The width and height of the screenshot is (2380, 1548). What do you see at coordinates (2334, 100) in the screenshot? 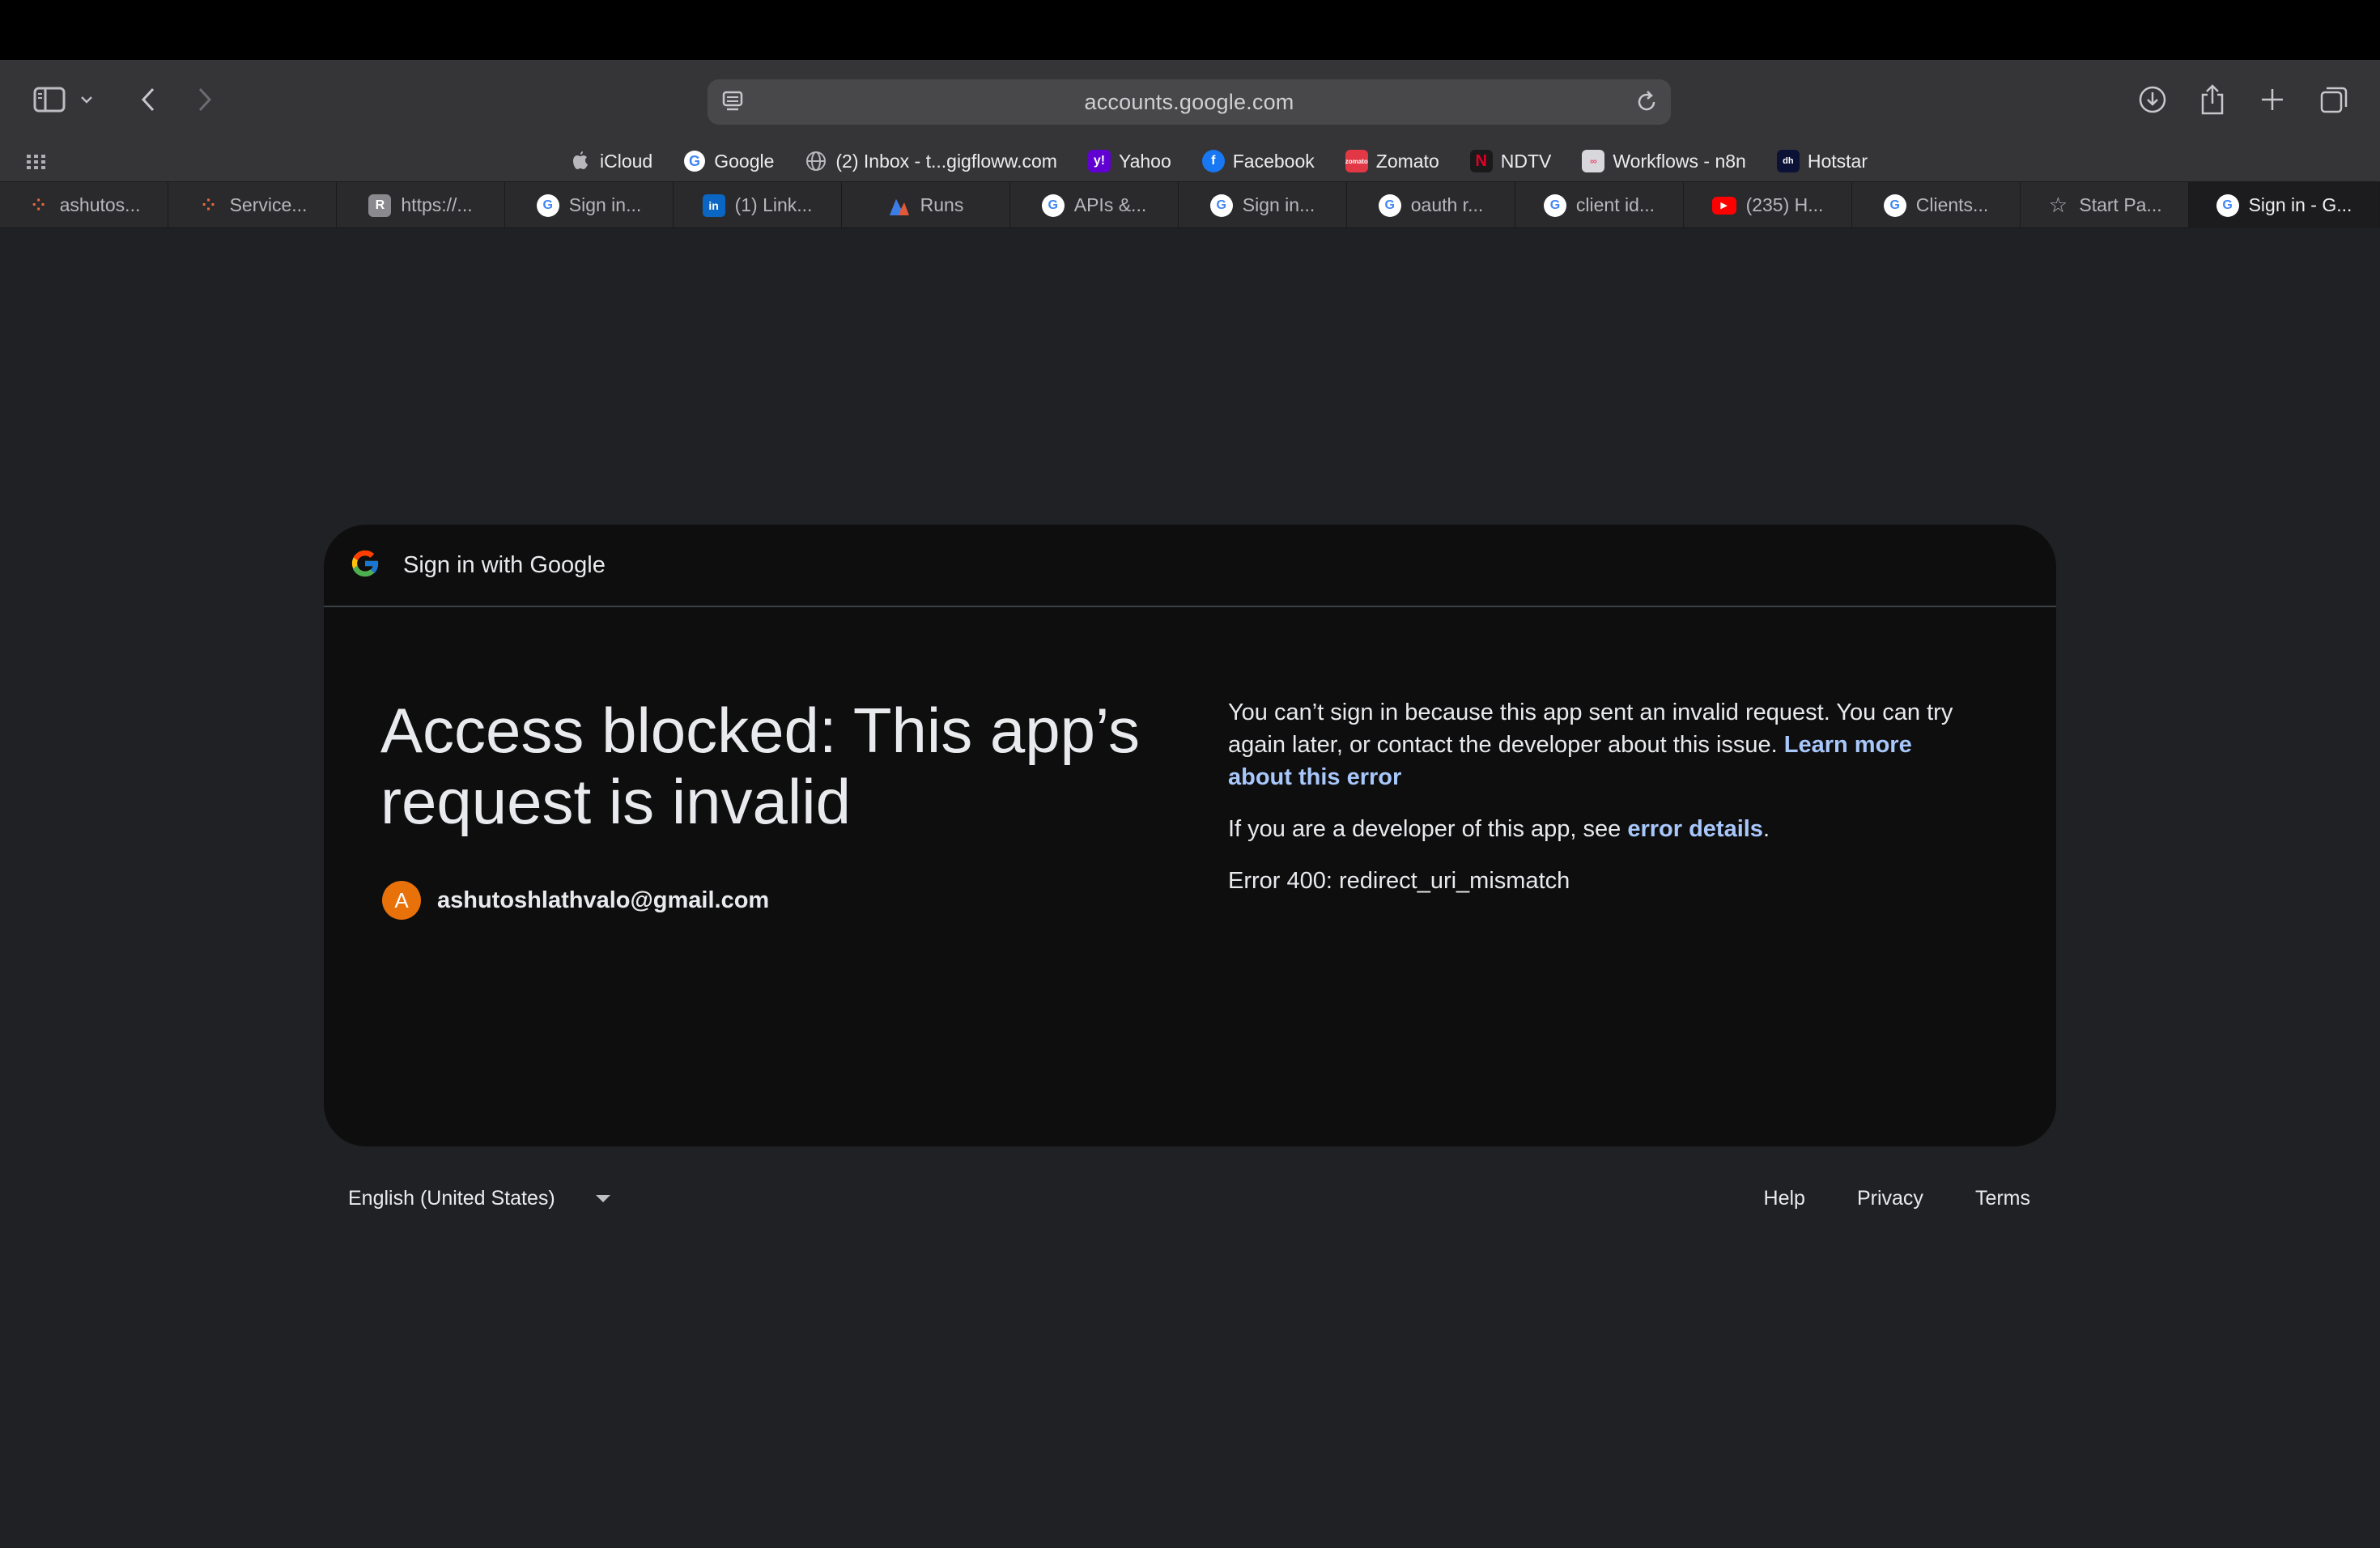
I see `tab-overview-icon` at bounding box center [2334, 100].